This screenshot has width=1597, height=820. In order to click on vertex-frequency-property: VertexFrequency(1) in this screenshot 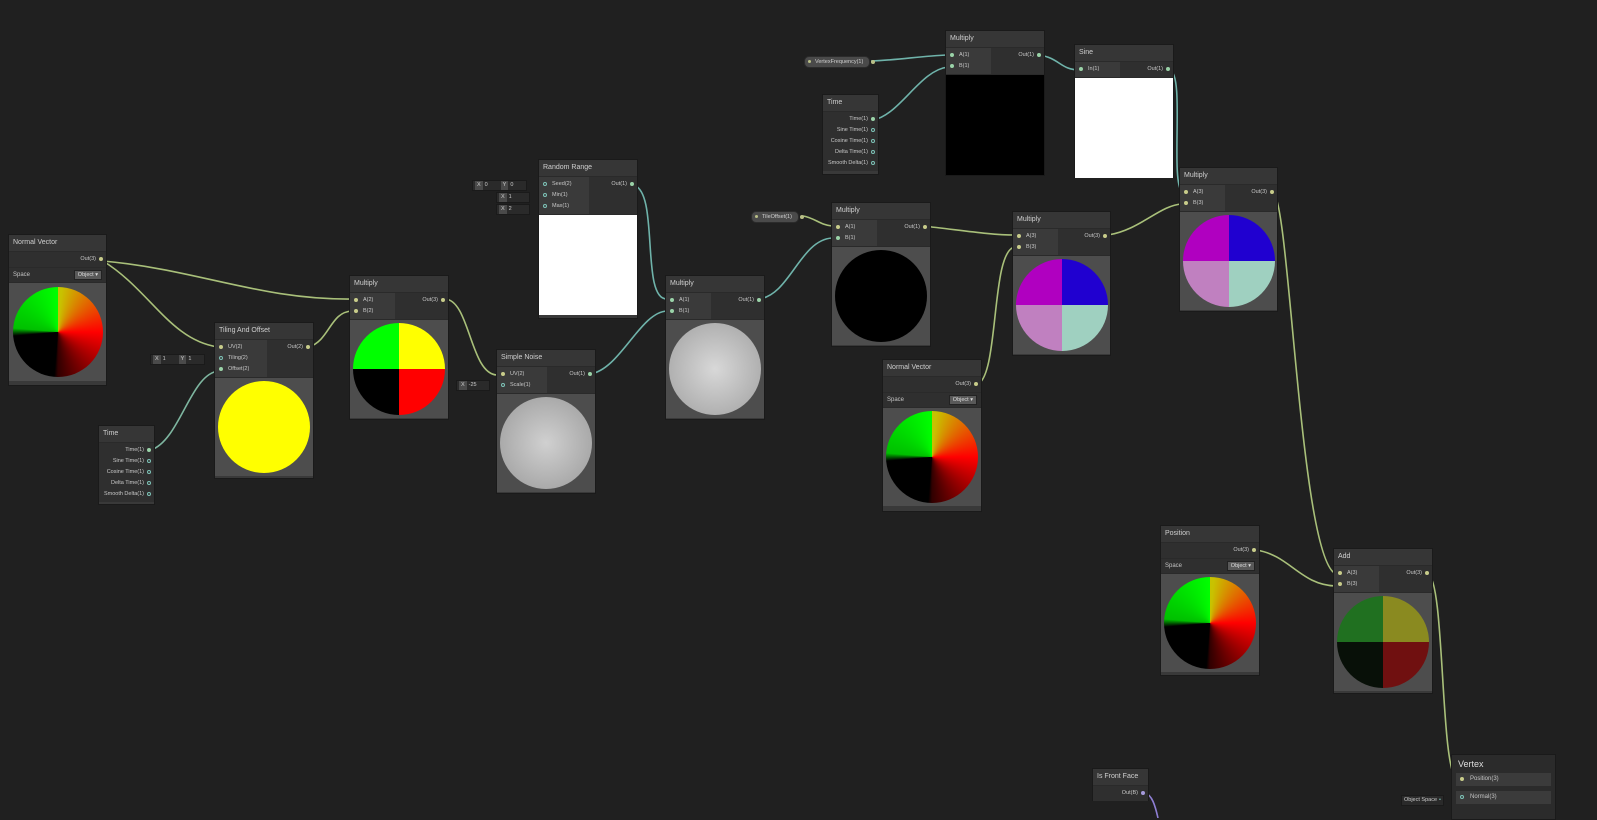, I will do `click(840, 62)`.